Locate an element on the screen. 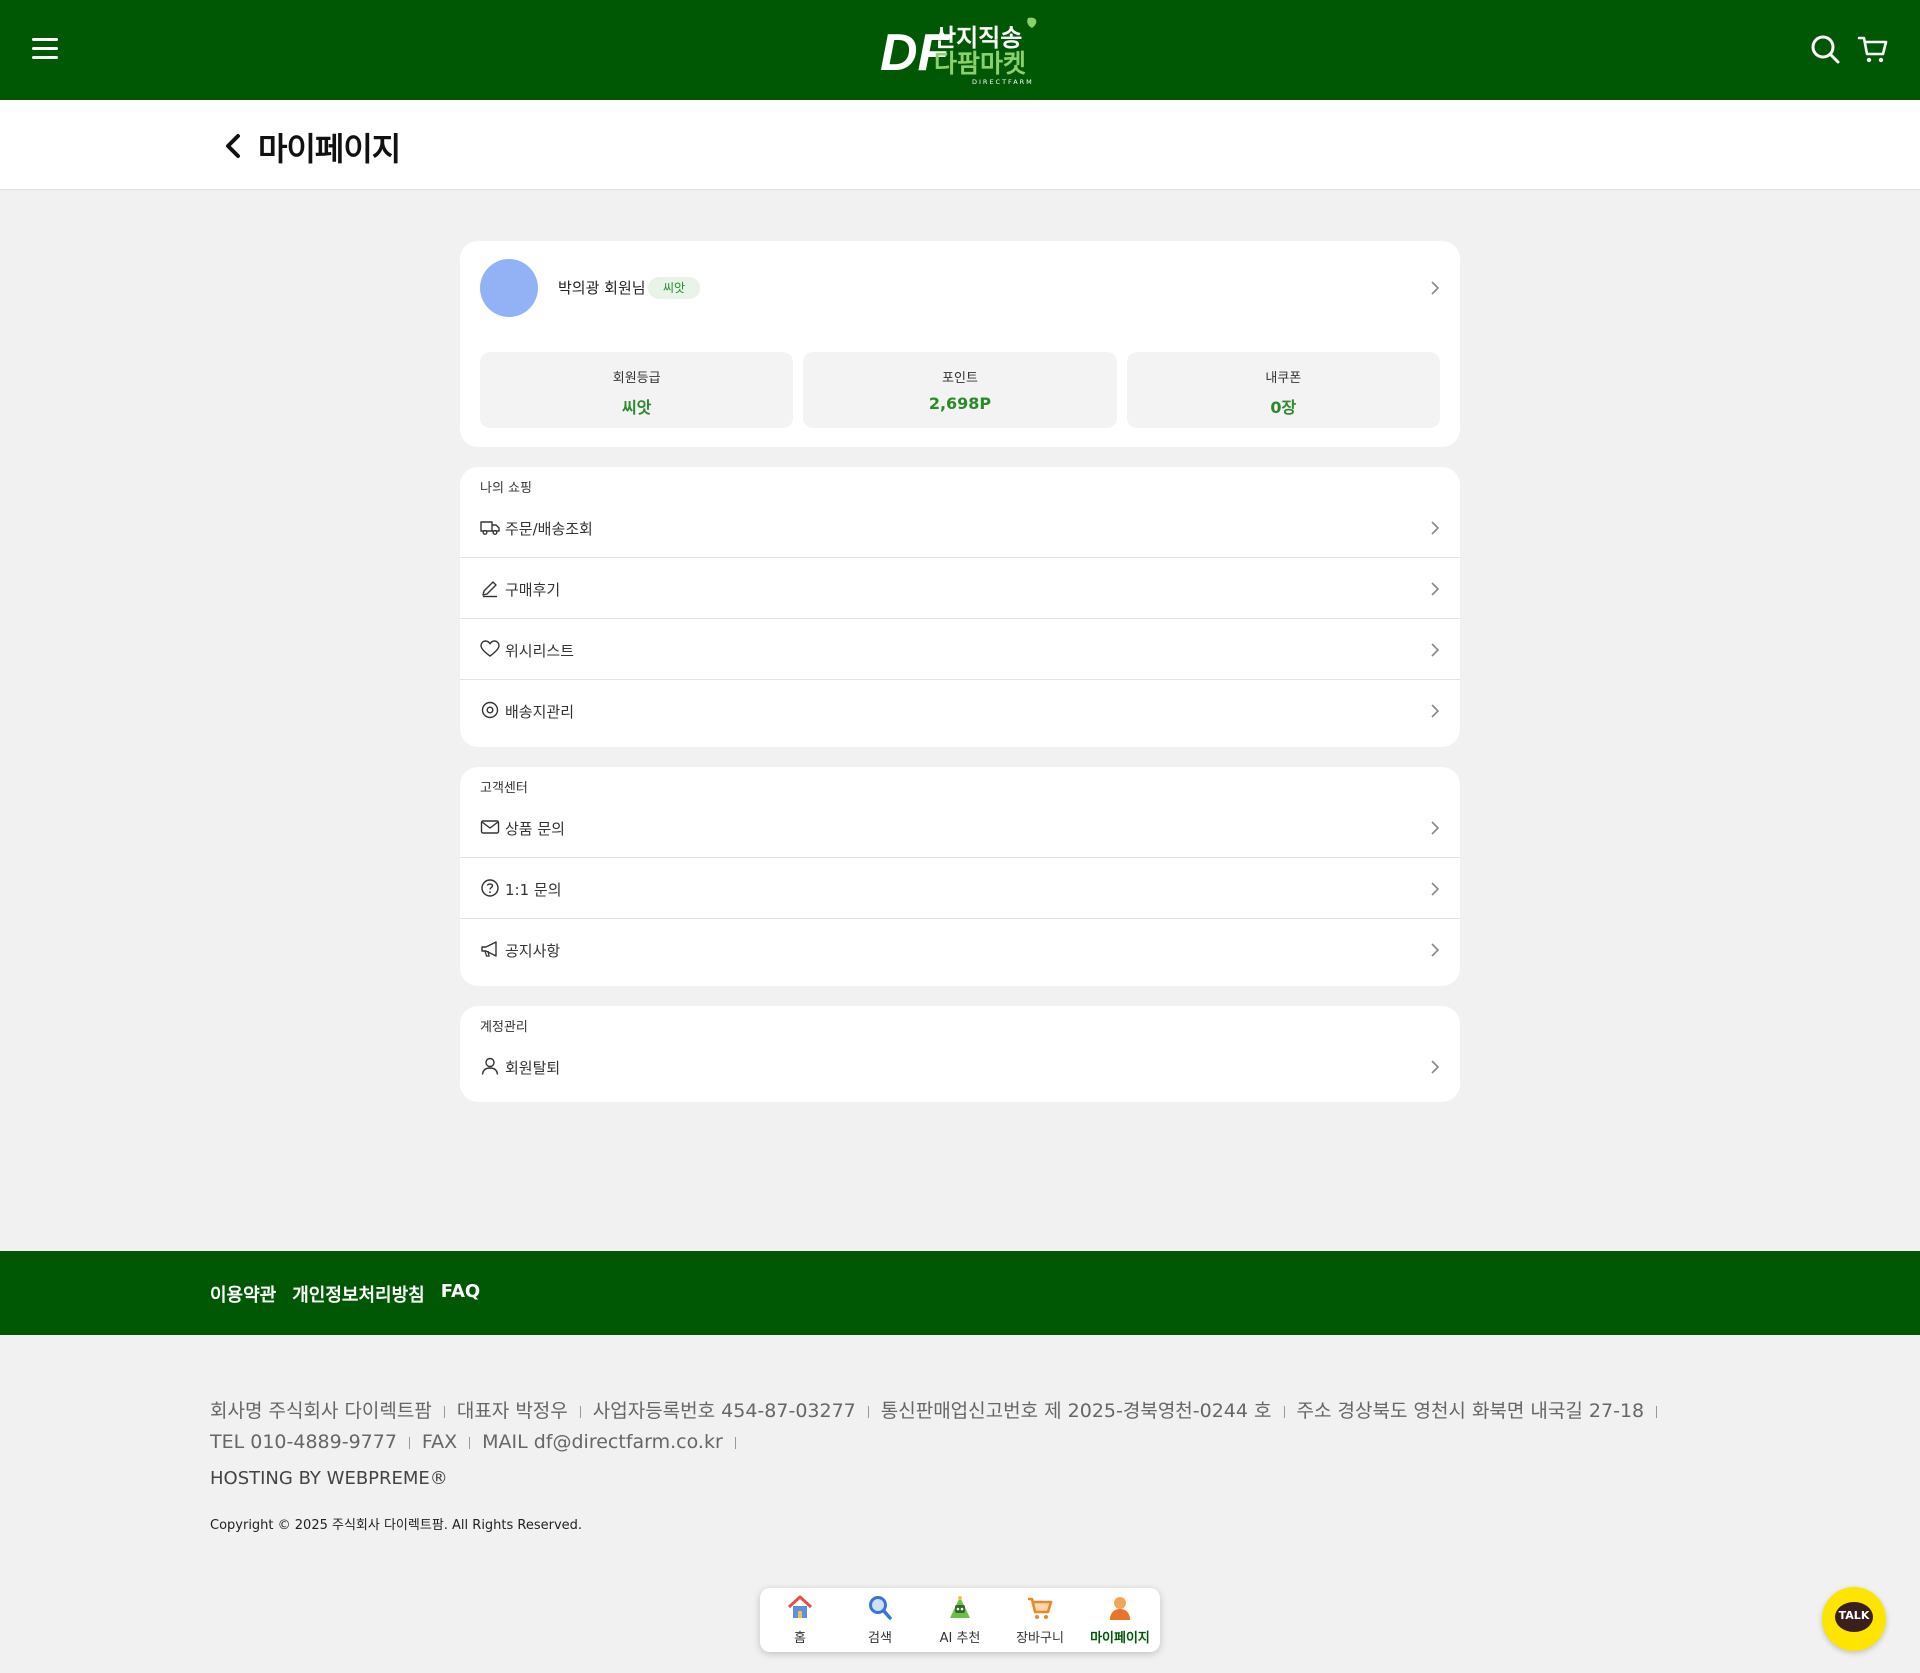  mail-icon is located at coordinates (490, 827).